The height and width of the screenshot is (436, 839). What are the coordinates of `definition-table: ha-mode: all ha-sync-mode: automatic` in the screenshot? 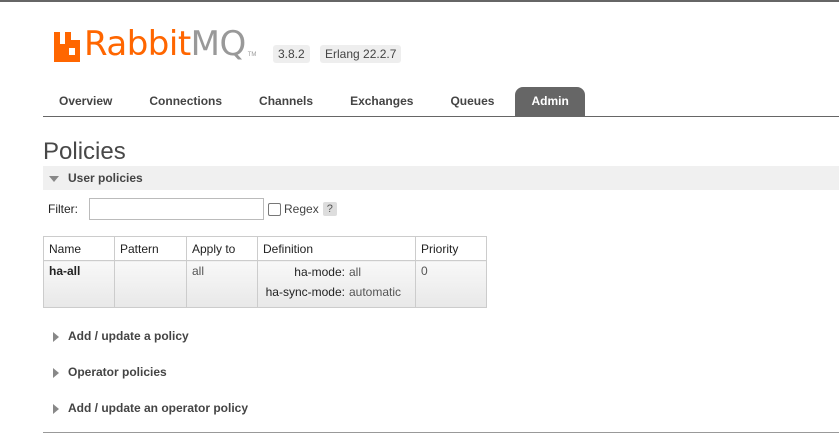 It's located at (332, 284).